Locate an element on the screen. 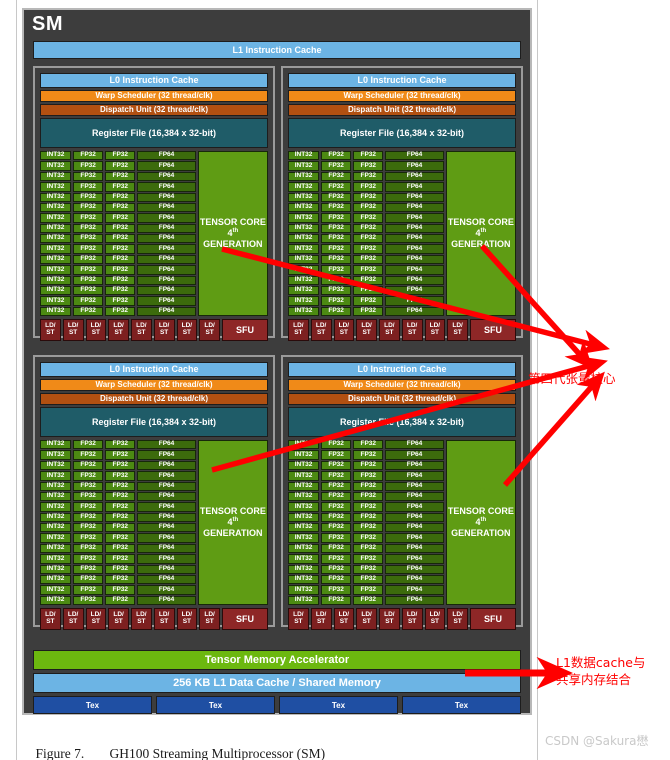  l0-instruction-cache-block: L0 Instruction Cache is located at coordinates (154, 369).